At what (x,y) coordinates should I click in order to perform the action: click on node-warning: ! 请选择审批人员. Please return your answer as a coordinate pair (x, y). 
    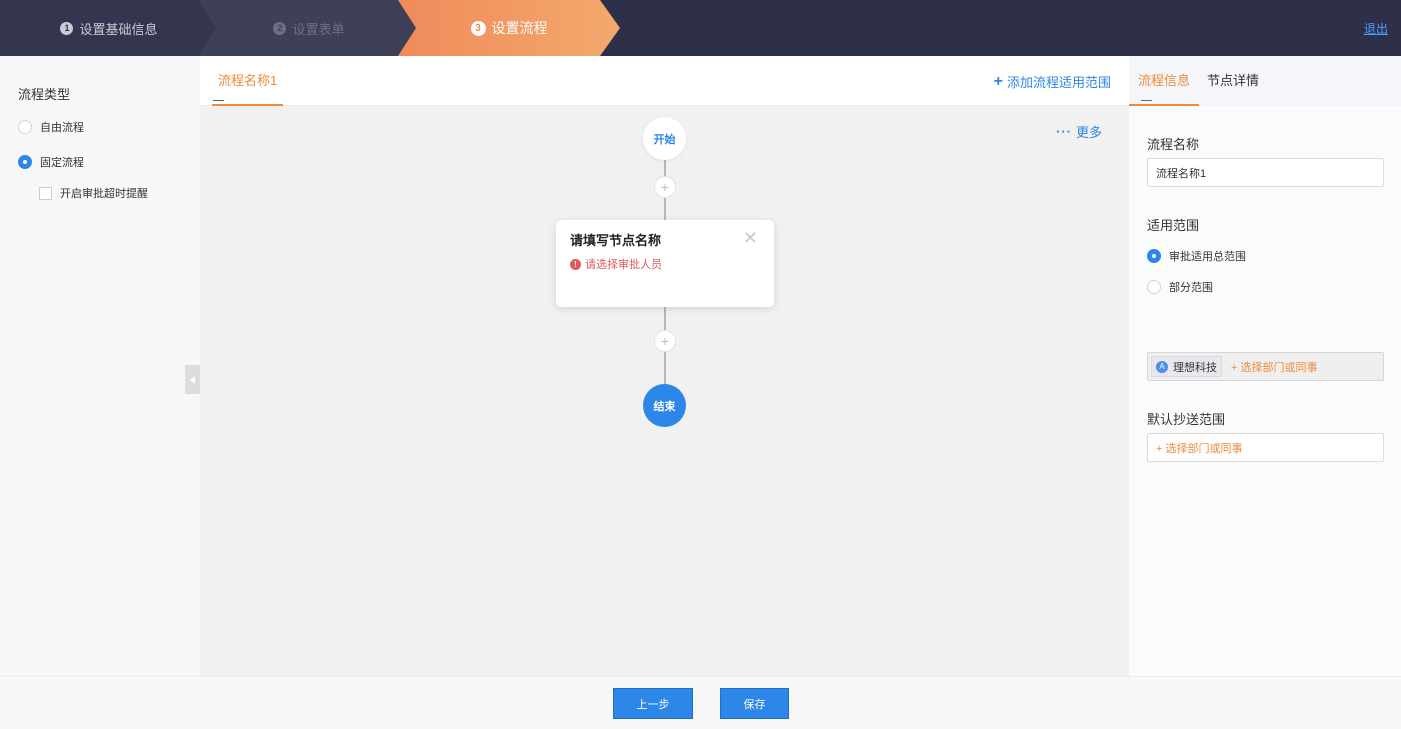
    Looking at the image, I should click on (616, 264).